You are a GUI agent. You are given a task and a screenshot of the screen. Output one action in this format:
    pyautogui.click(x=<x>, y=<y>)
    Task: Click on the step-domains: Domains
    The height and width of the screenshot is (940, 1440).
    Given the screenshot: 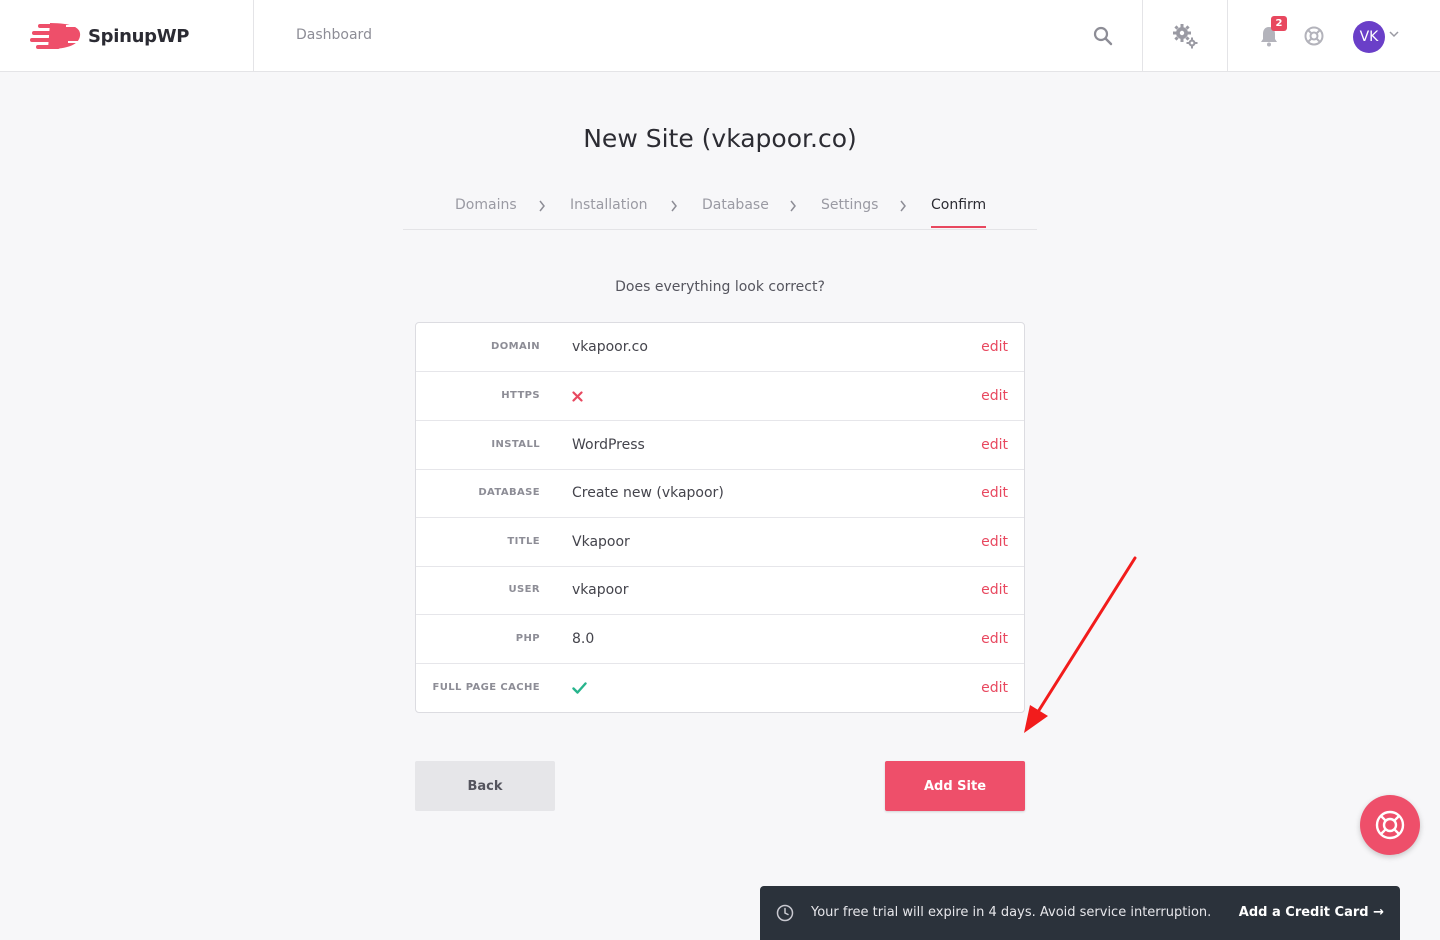 What is the action you would take?
    pyautogui.click(x=486, y=205)
    